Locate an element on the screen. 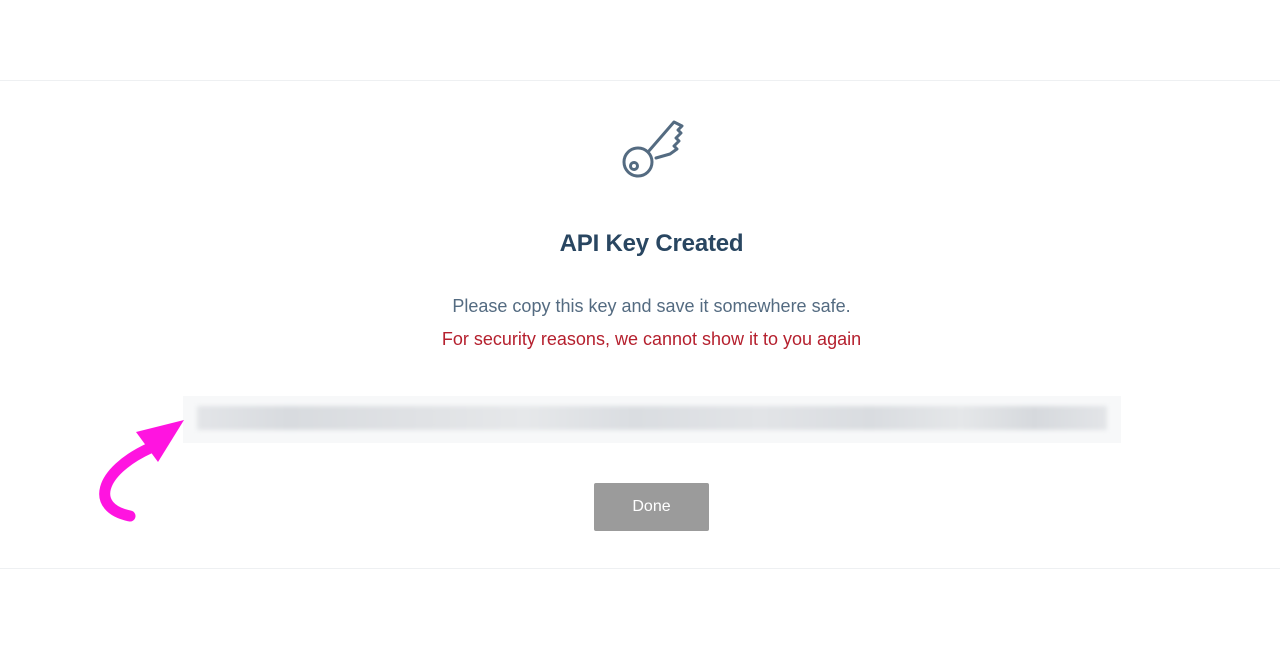  curved-arrow-icon is located at coordinates (141, 471).